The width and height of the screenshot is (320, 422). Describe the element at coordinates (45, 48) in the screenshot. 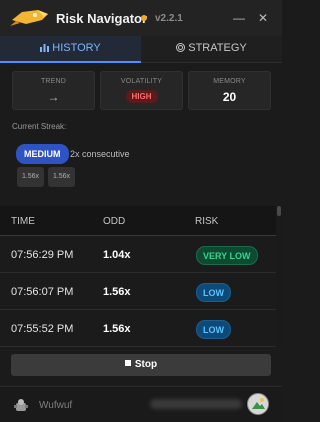

I see `bar-chart-icon` at that location.